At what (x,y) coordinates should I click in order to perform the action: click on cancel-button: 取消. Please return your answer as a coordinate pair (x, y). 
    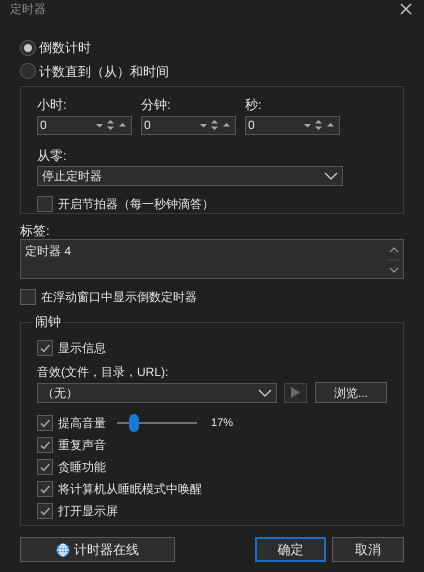
    Looking at the image, I should click on (368, 549).